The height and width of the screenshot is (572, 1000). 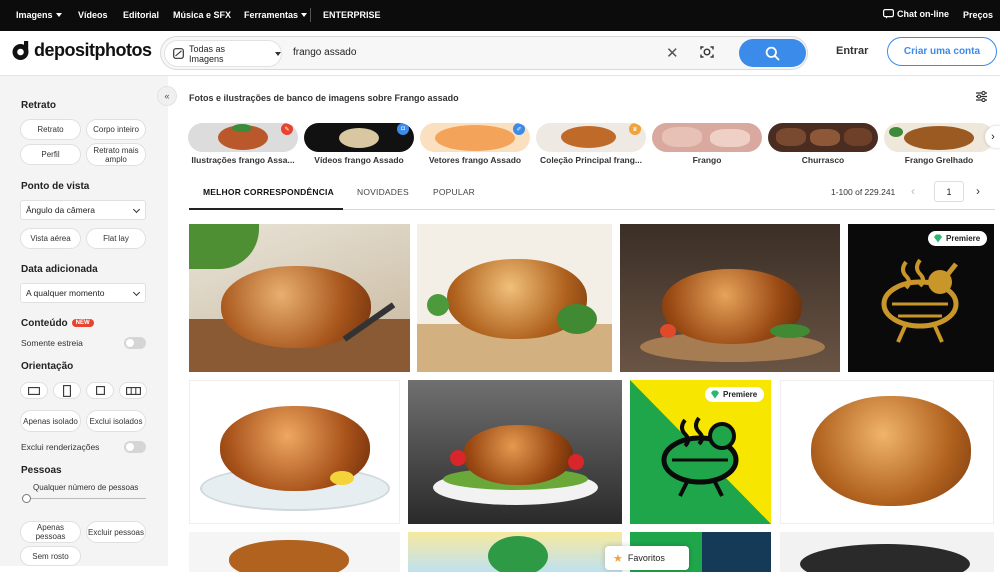 What do you see at coordinates (359, 160) in the screenshot?
I see `related-label: Vídeos frango Assado` at bounding box center [359, 160].